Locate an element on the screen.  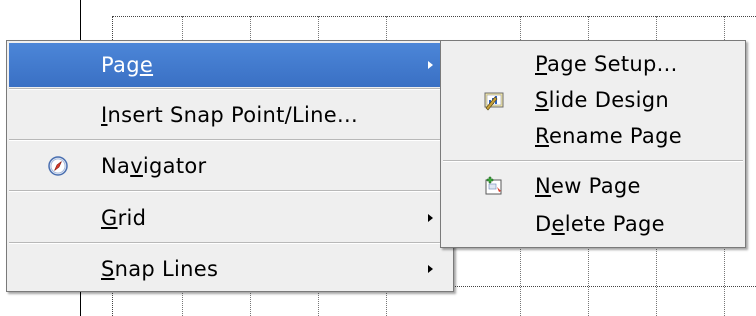
menu-item-label: Navigator is located at coordinates (154, 166).